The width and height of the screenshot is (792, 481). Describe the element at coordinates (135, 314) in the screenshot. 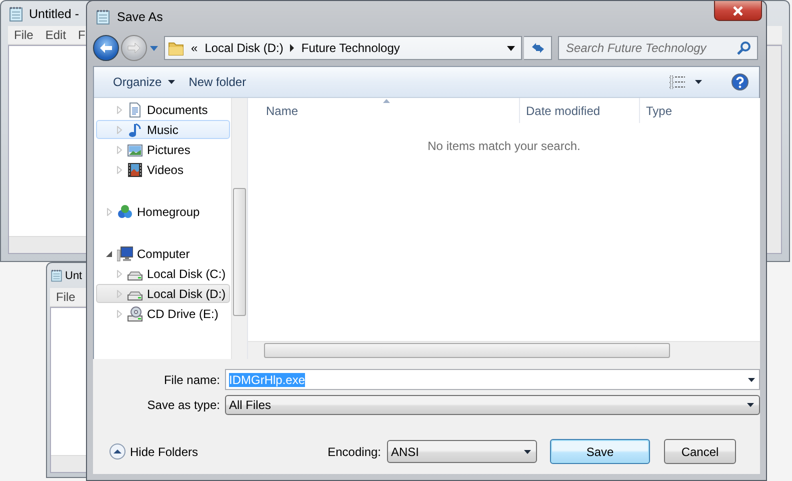

I see `cd-drive-icon` at that location.